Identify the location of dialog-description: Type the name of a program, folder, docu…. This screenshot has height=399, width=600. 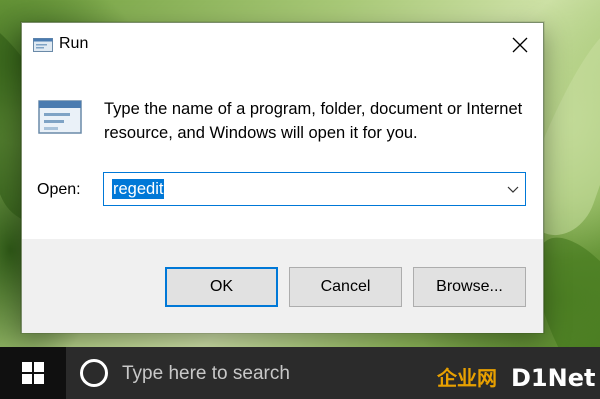
(313, 121).